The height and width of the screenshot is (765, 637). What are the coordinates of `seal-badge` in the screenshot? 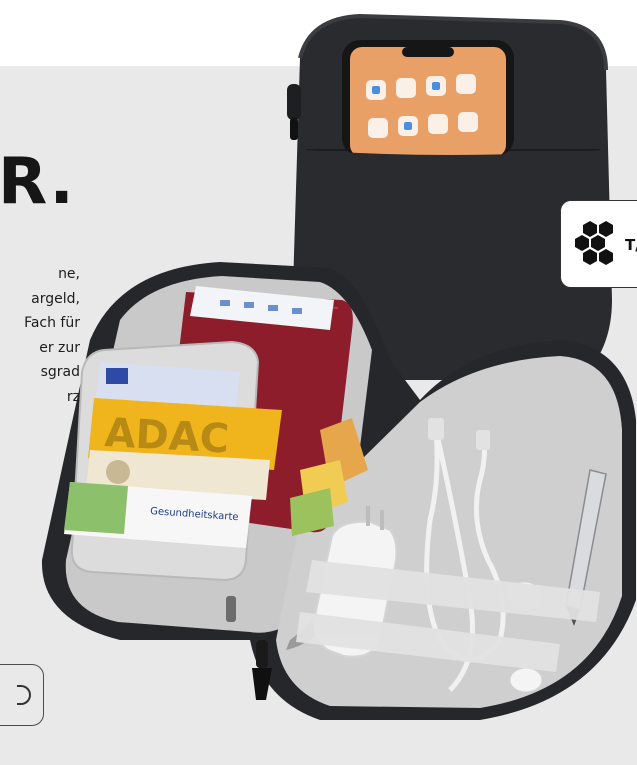 It's located at (22, 695).